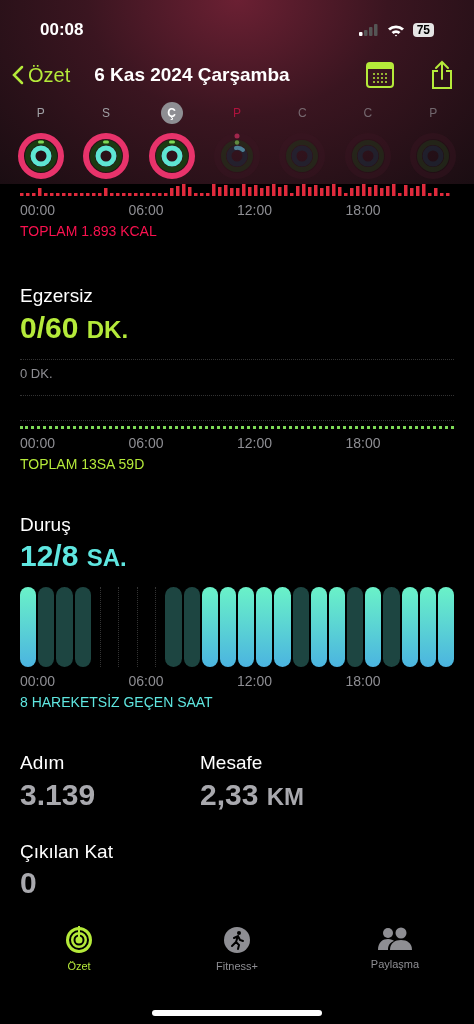  I want to click on signal-icon, so click(368, 30).